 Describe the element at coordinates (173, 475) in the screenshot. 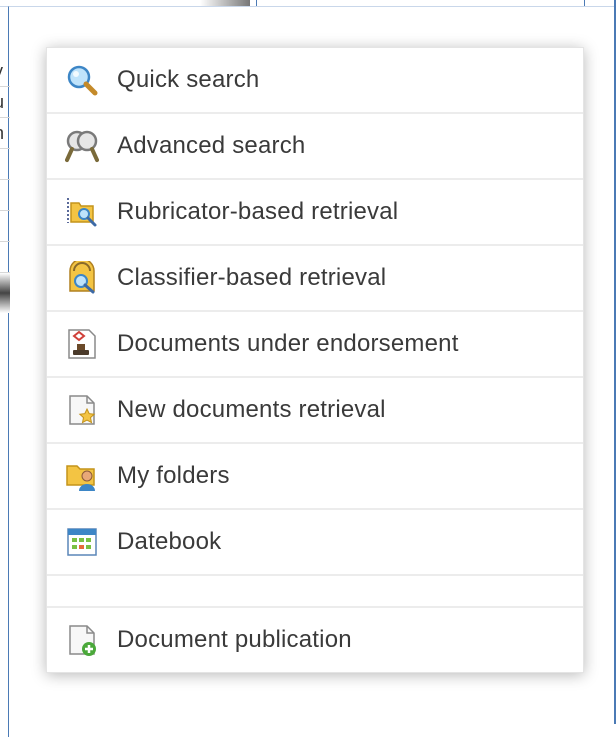

I see `menu-item-label: My folders` at that location.